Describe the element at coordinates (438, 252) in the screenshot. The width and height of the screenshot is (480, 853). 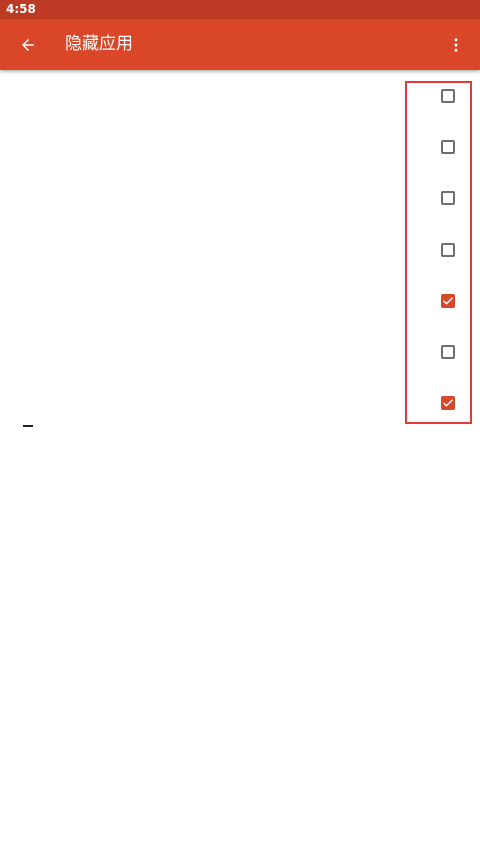
I see `checkbox-highlight-box` at that location.